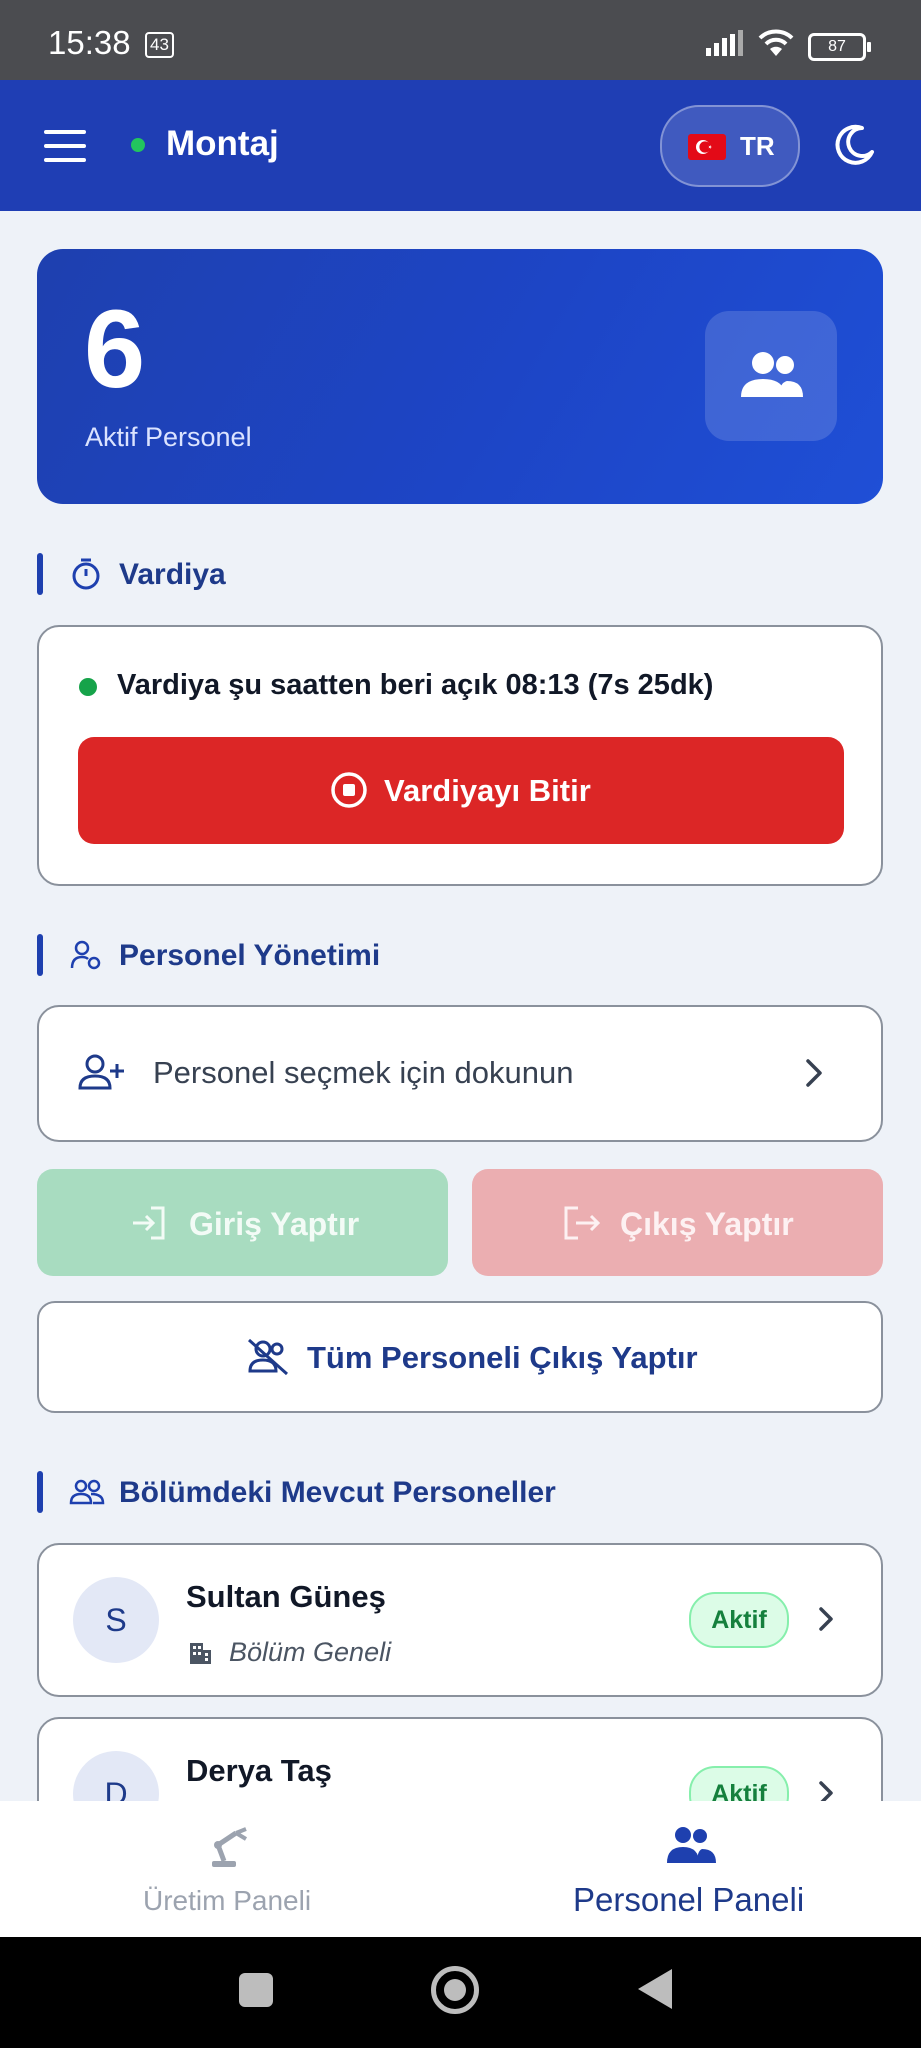 The height and width of the screenshot is (2048, 921). I want to click on language-selector: TR, so click(730, 146).